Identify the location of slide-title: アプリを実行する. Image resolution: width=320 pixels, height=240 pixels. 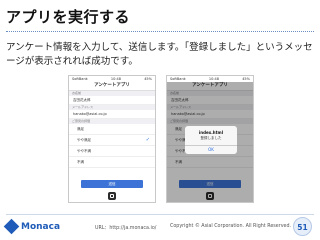
(68, 17).